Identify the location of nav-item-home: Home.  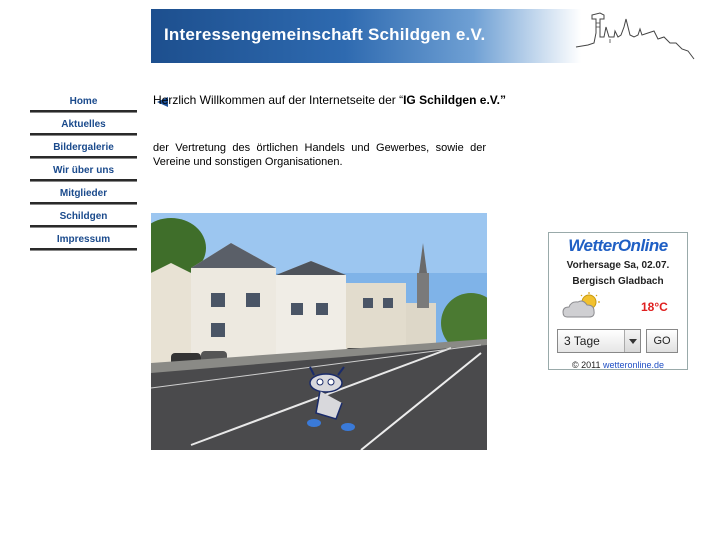
(99, 105).